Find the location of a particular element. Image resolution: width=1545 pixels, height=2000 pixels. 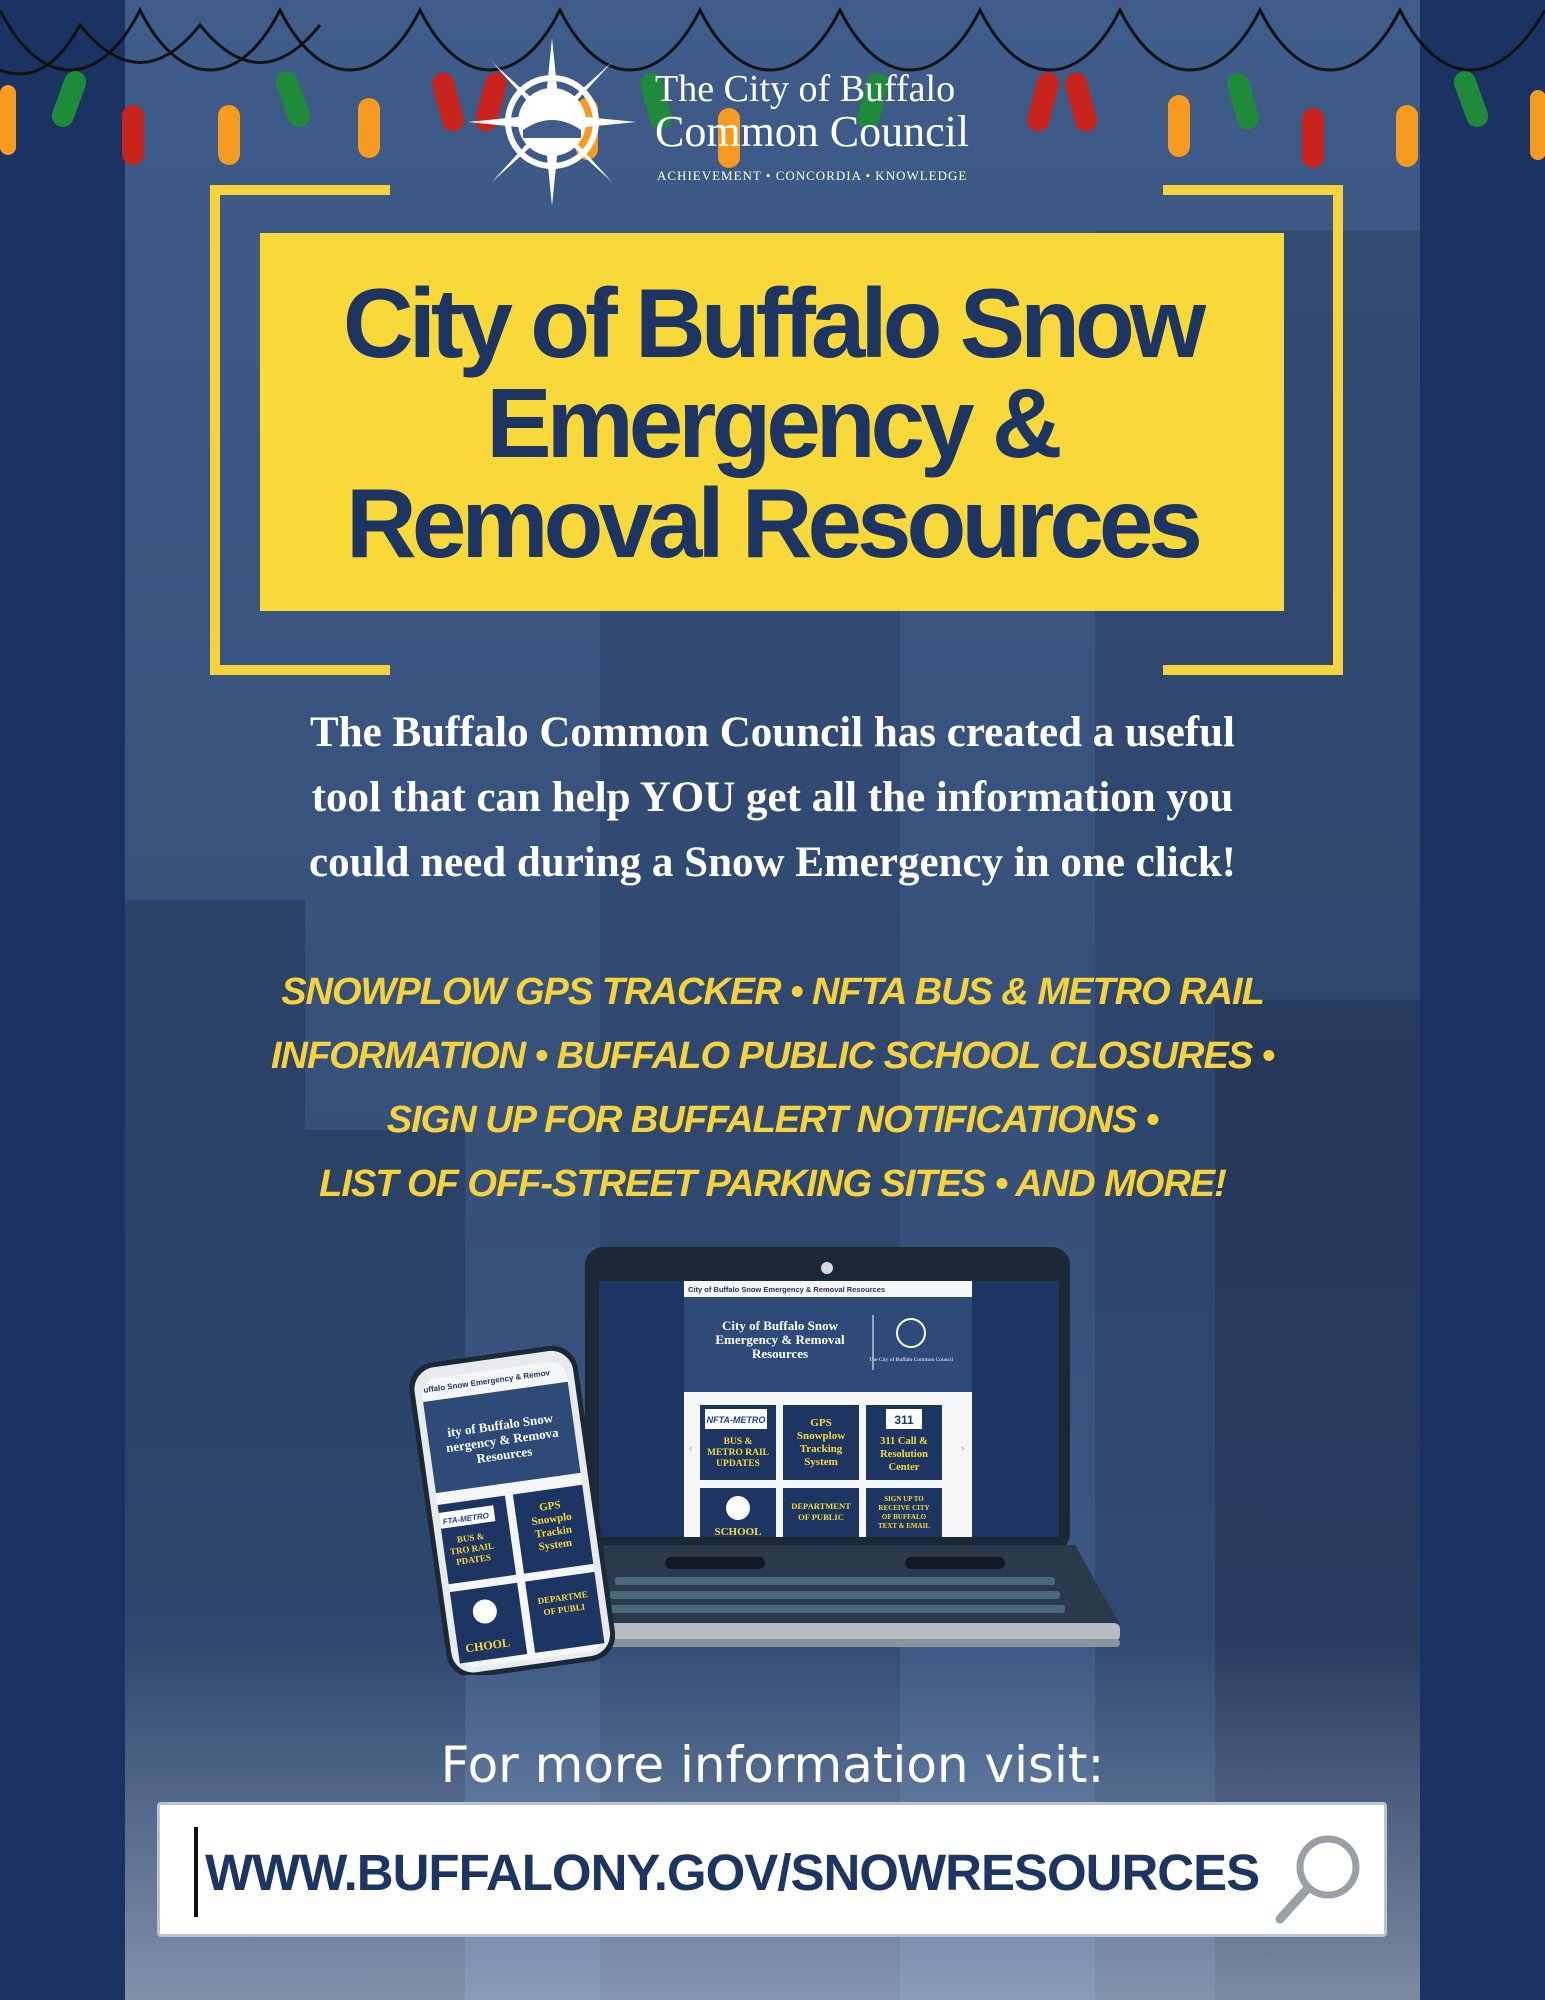

url-search-bar: WWW.BUFFALONY.GOV/SNOWRESOURCES is located at coordinates (772, 1869).